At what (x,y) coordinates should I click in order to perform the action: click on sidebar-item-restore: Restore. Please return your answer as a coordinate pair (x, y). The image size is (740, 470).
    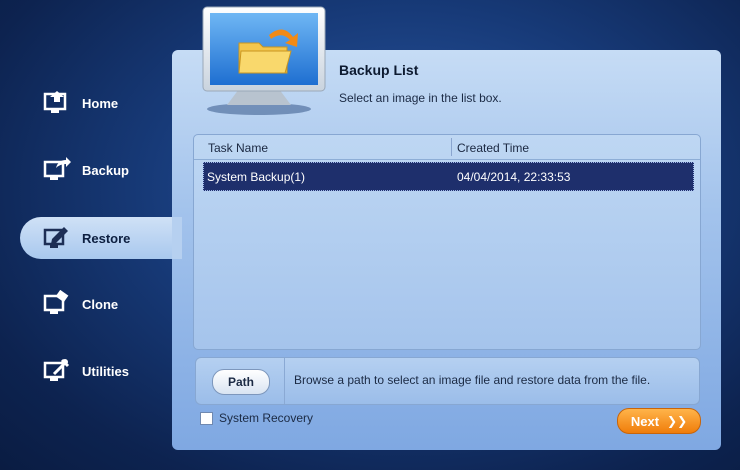
    Looking at the image, I should click on (105, 238).